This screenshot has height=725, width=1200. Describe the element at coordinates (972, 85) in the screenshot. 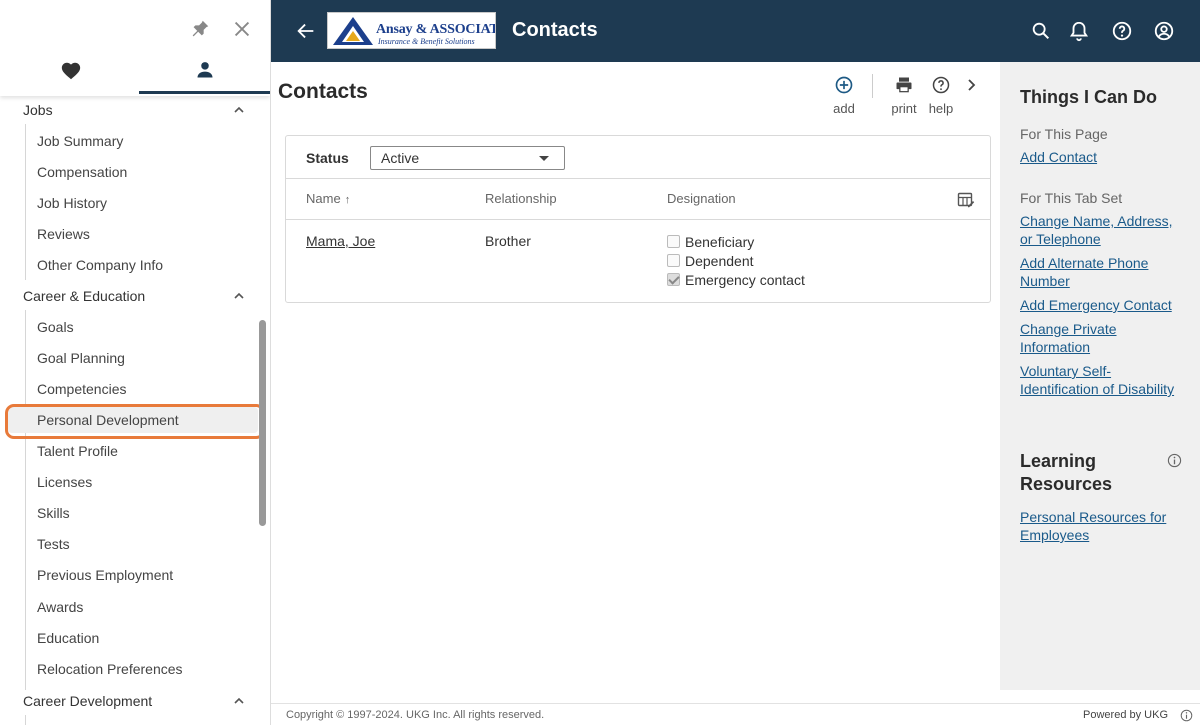

I see `chevron-right-icon` at that location.